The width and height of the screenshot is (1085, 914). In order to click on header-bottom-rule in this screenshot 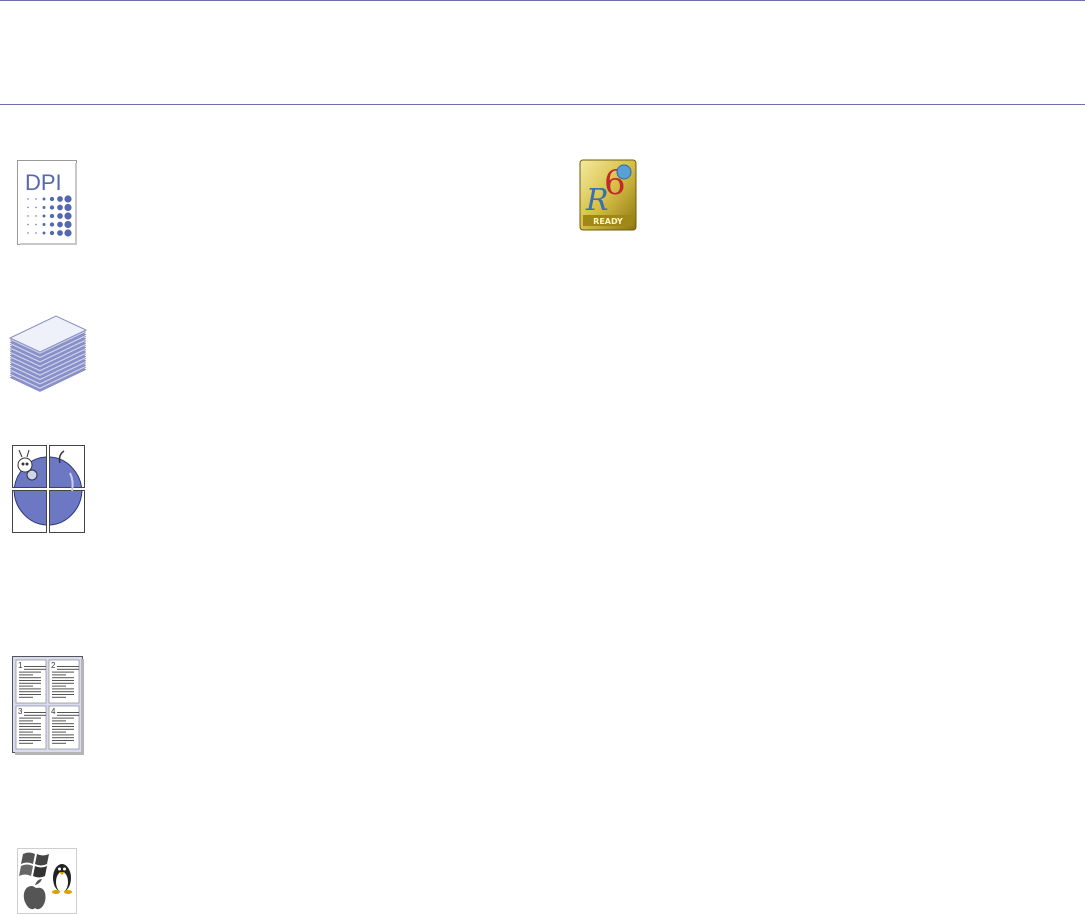, I will do `click(542, 104)`.